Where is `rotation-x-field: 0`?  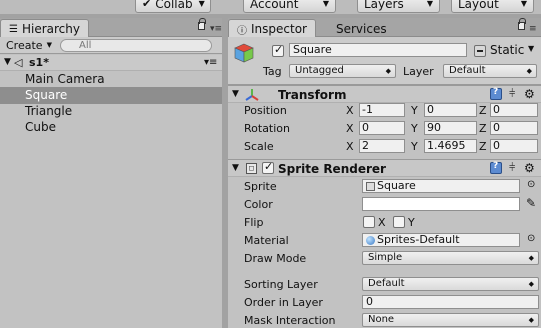
rotation-x-field: 0 is located at coordinates (382, 128).